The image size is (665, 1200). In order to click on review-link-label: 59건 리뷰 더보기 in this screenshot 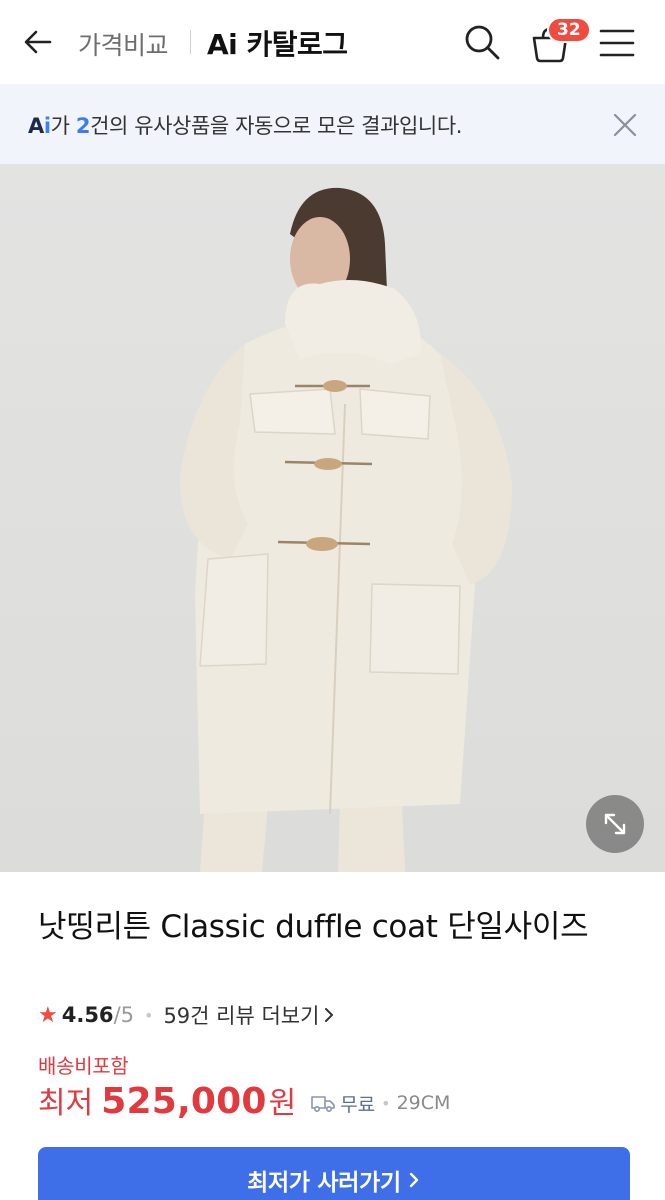, I will do `click(241, 1016)`.